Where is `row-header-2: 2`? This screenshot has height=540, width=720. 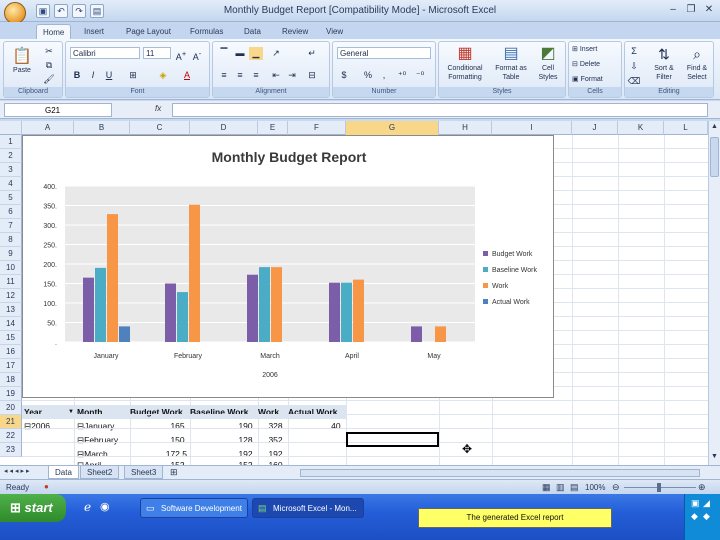
row-header-2: 2 is located at coordinates (11, 156).